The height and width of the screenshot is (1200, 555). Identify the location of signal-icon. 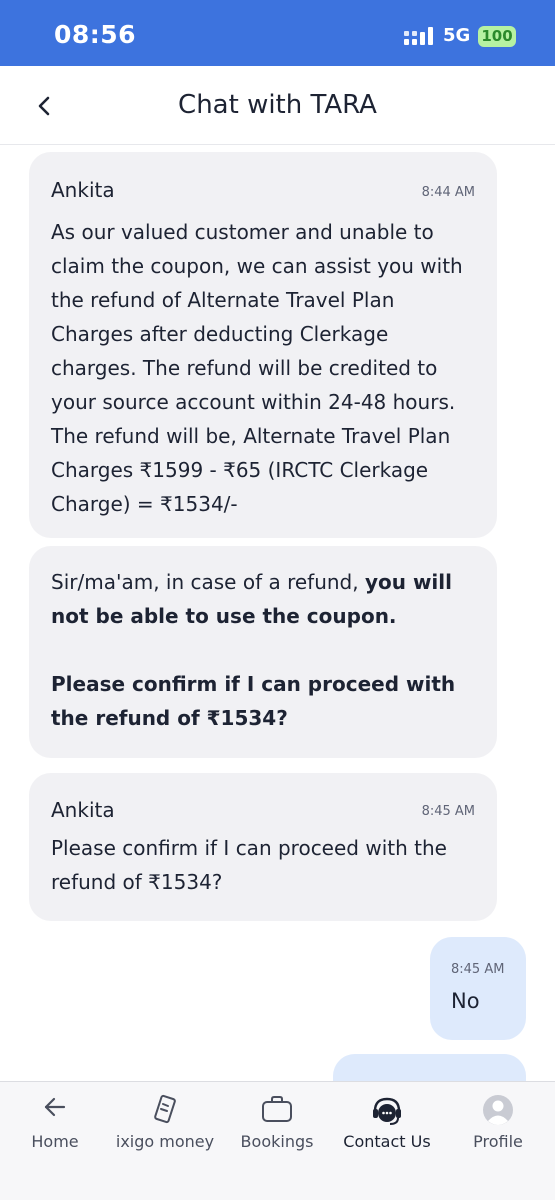
(418, 36).